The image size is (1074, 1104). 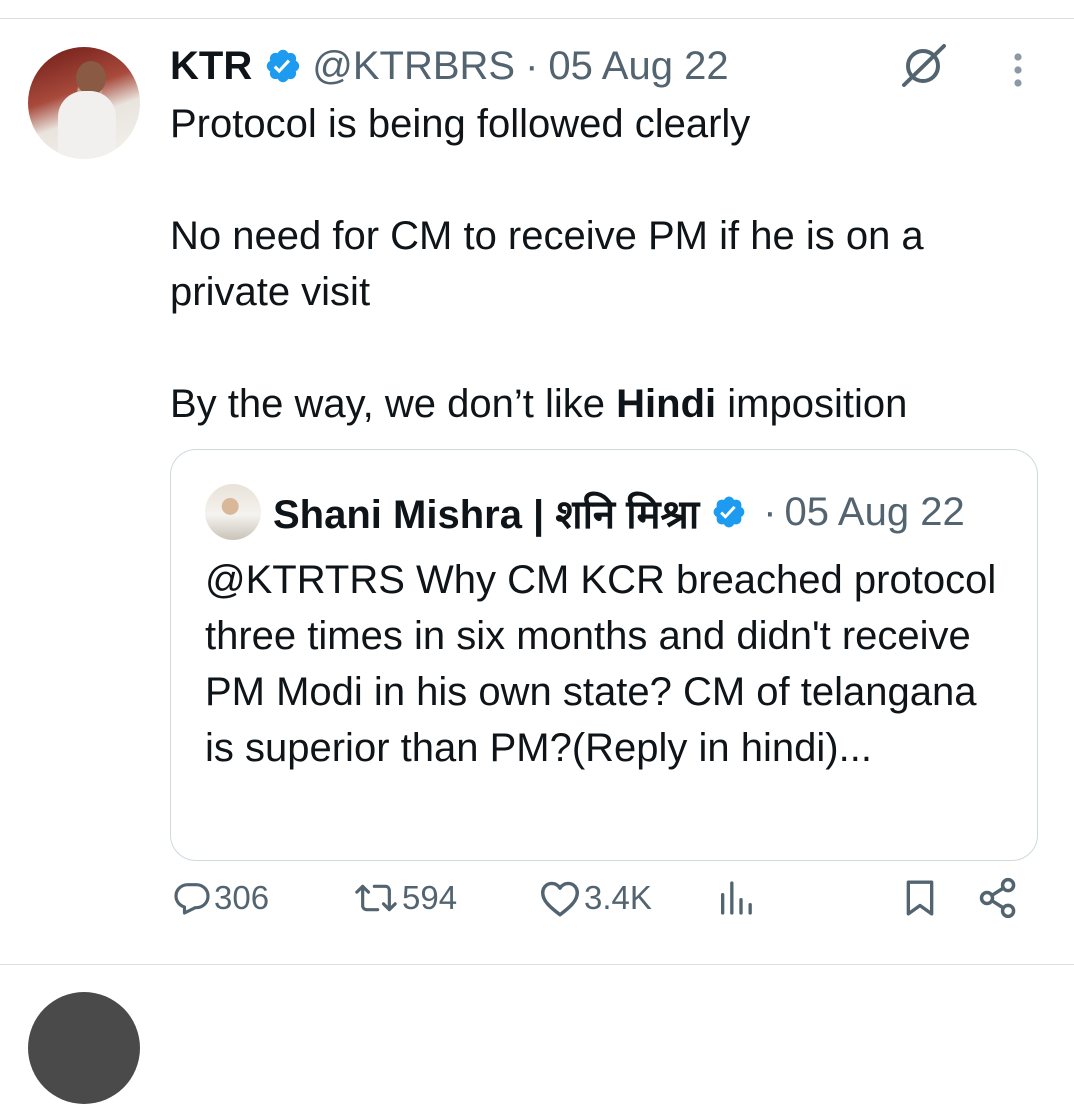 I want to click on text-segment: imposition, so click(x=812, y=404).